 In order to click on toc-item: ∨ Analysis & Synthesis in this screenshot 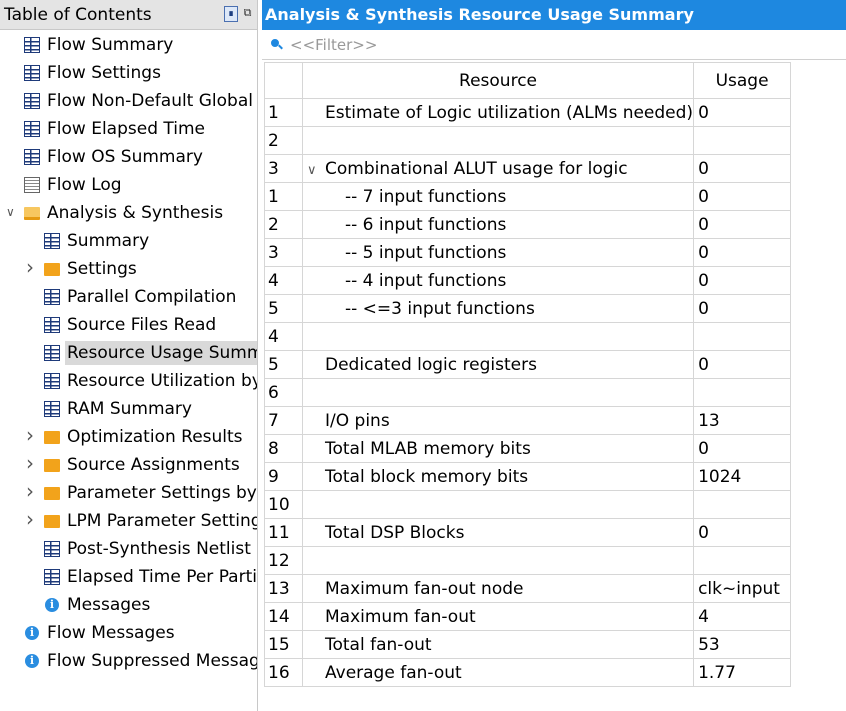, I will do `click(128, 213)`.